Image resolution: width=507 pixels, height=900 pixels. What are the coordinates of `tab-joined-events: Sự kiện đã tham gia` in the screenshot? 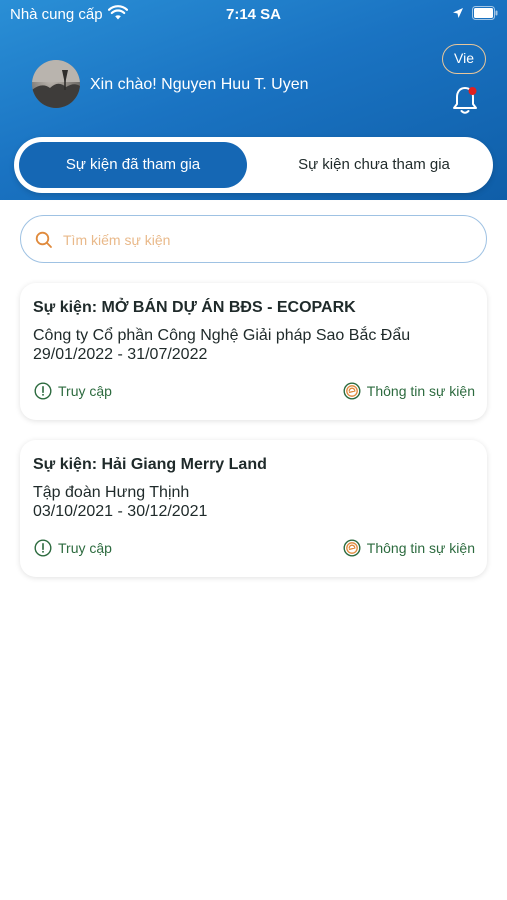 It's located at (133, 165).